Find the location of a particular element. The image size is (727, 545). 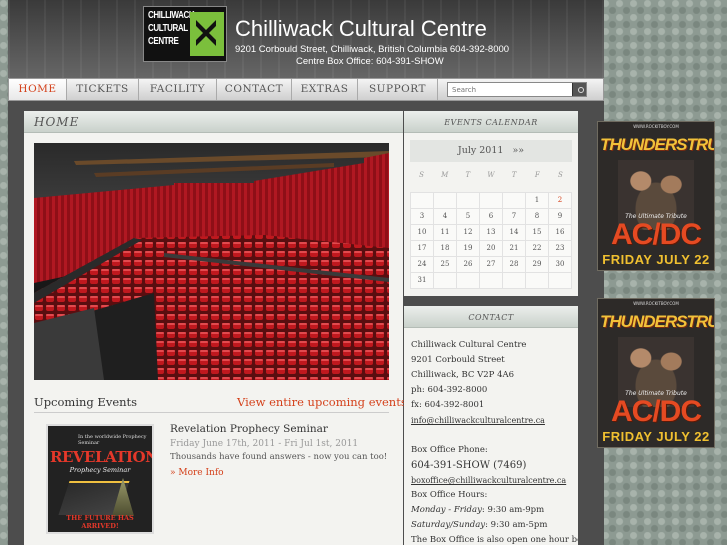

calendar-day: 16 is located at coordinates (560, 233).